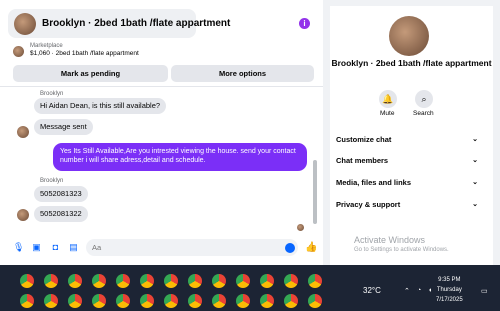 This screenshot has height=311, width=500. What do you see at coordinates (100, 106) in the screenshot?
I see `message-bubble: Hi Aidan Dean, is this still available?` at bounding box center [100, 106].